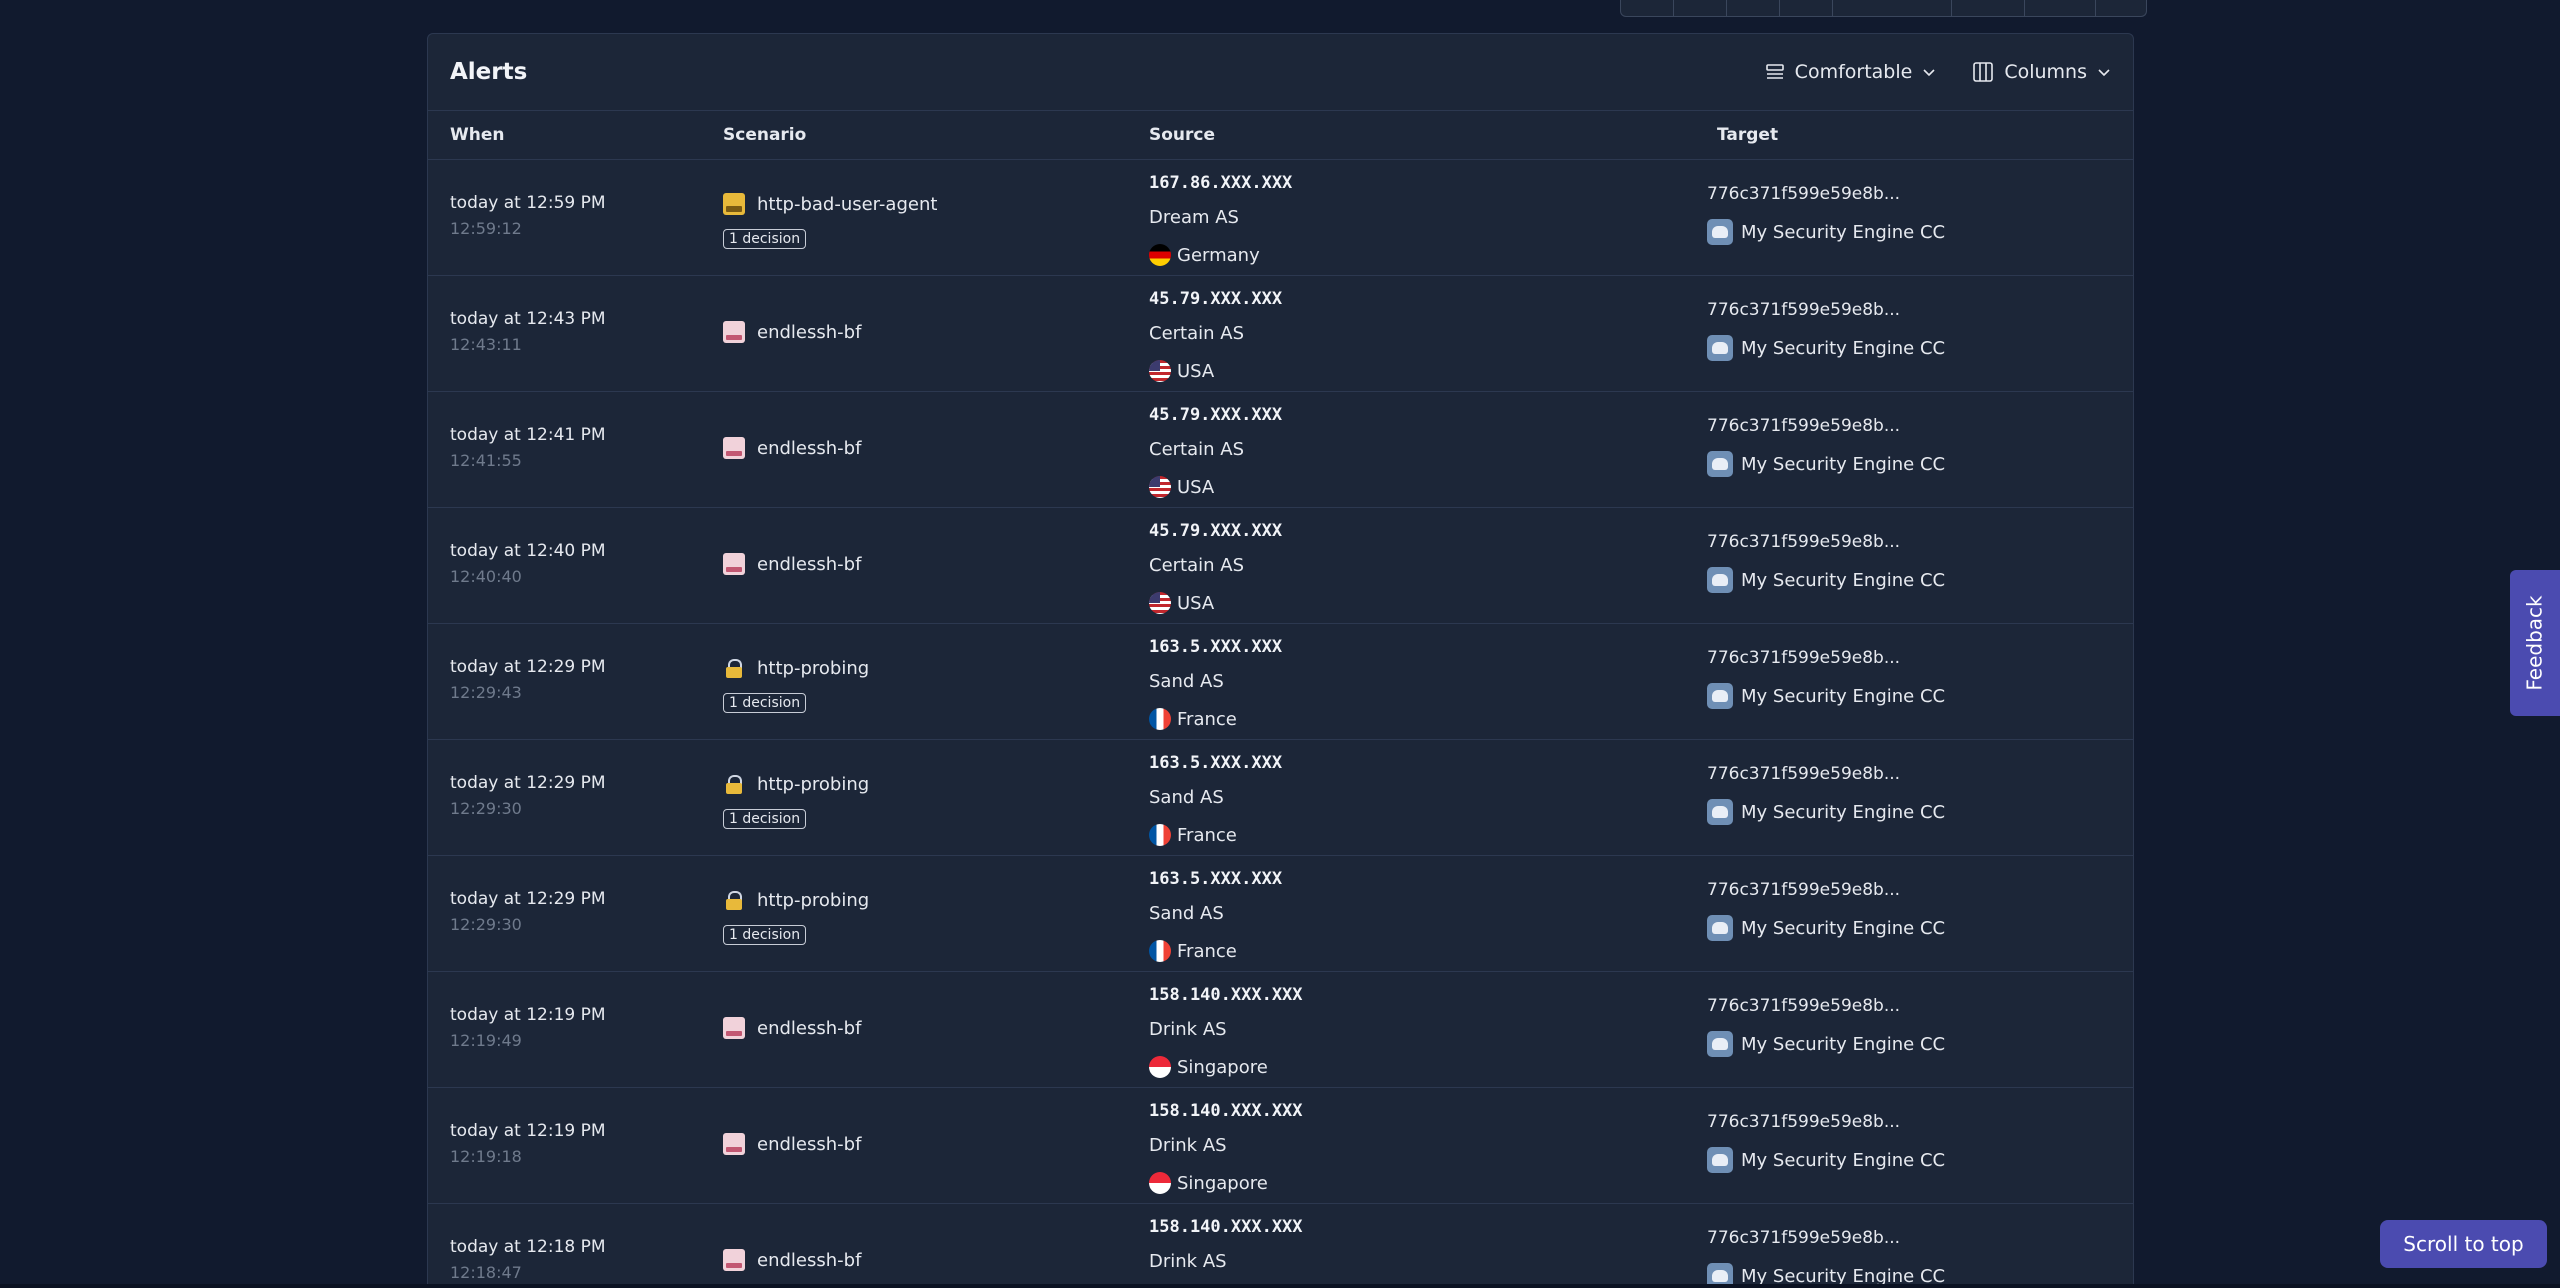 The width and height of the screenshot is (2560, 1288). I want to click on scenario-name: http-probing, so click(813, 900).